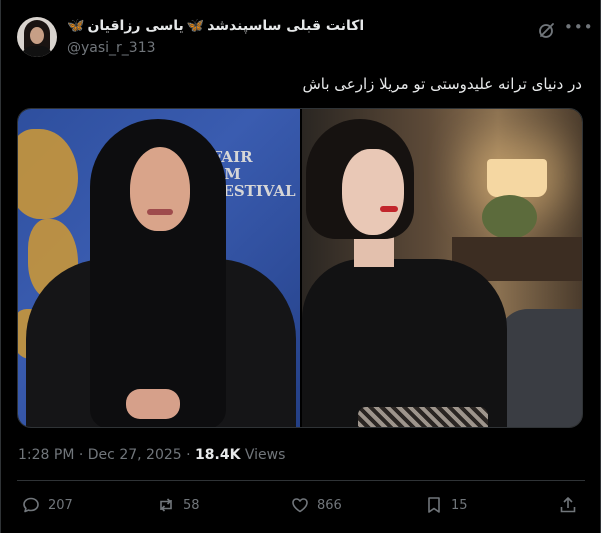 The image size is (601, 533). What do you see at coordinates (540, 368) in the screenshot?
I see `sofa` at bounding box center [540, 368].